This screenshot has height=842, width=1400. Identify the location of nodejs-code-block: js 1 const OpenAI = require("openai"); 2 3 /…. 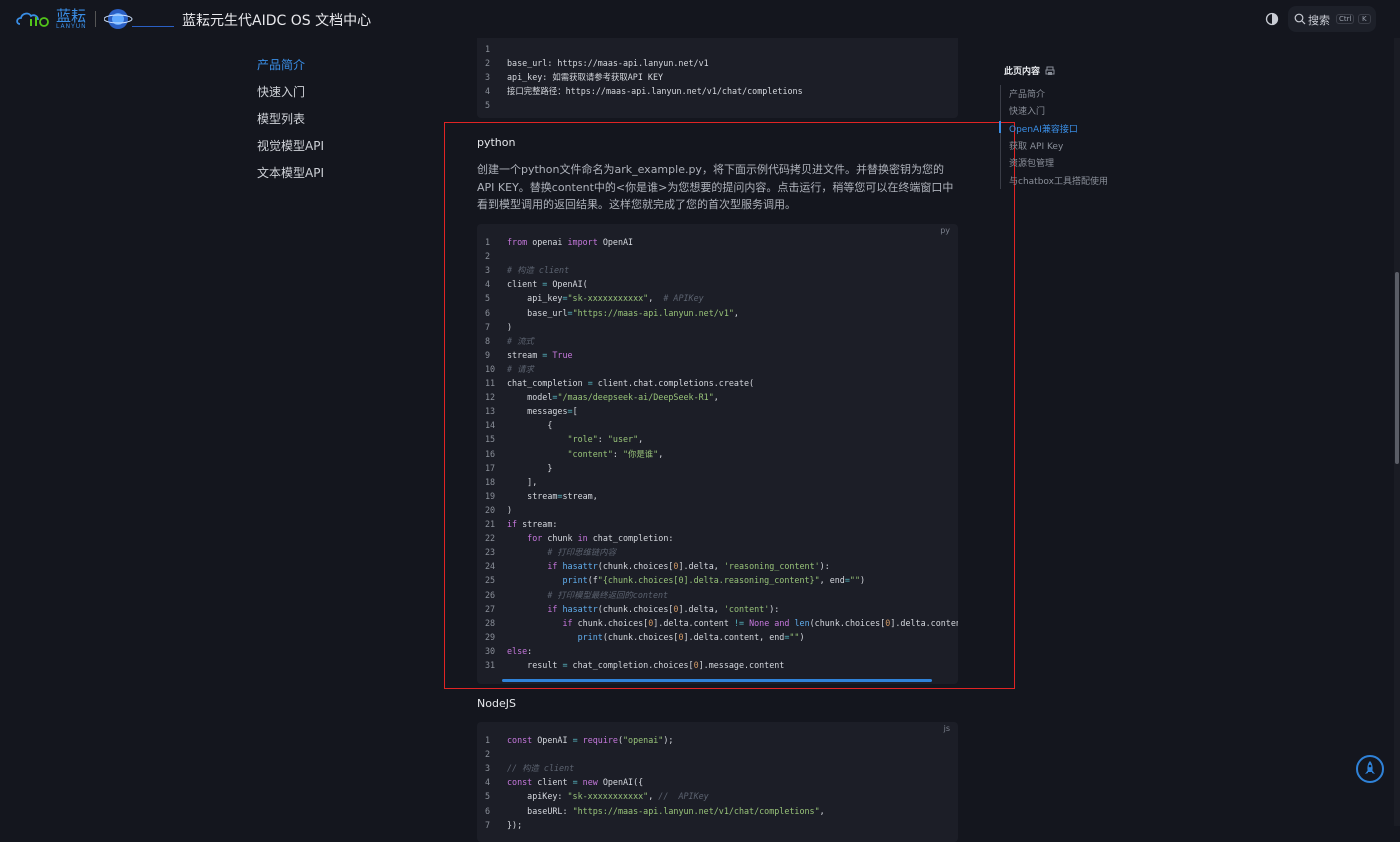
(717, 782).